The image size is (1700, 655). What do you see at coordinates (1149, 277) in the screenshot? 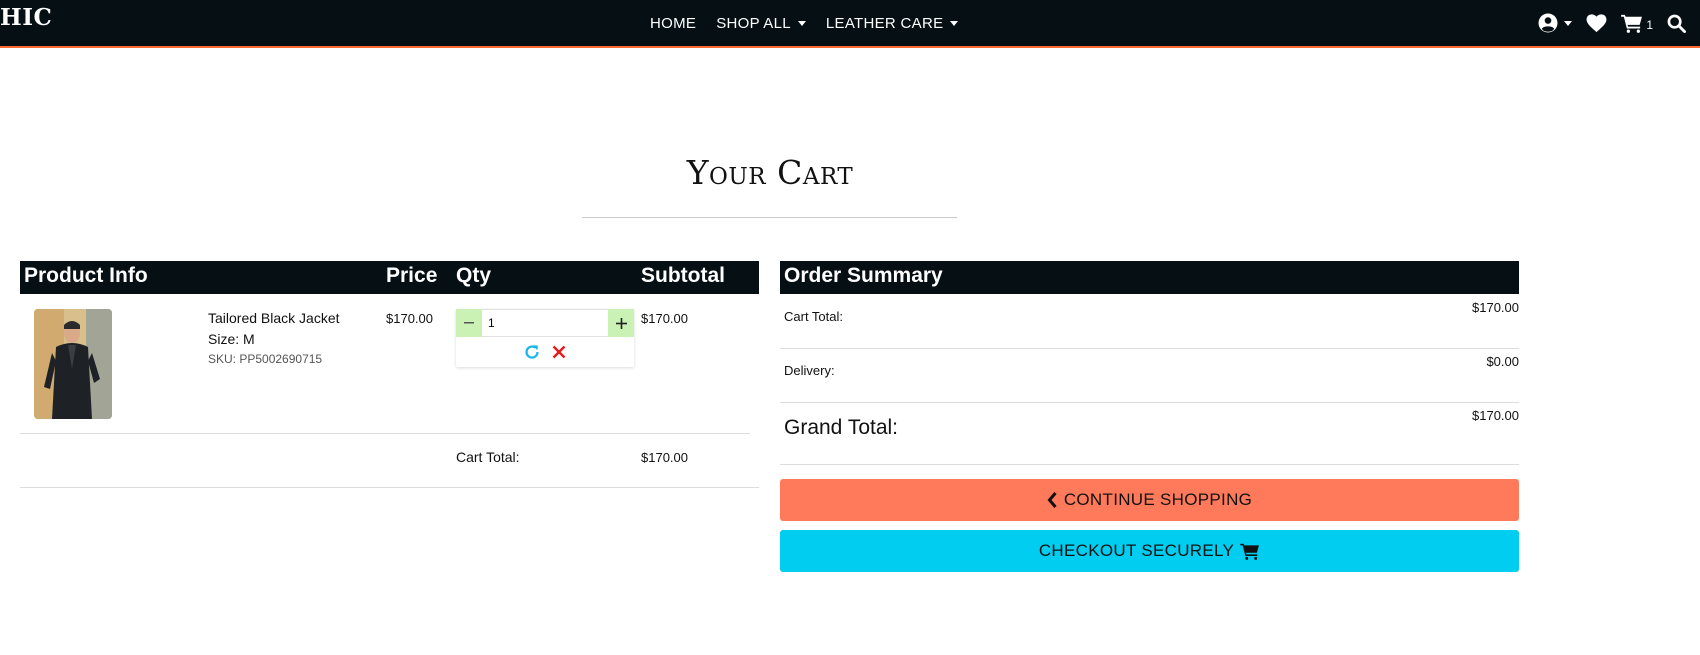
I see `order-summary-header: Order Summary` at bounding box center [1149, 277].